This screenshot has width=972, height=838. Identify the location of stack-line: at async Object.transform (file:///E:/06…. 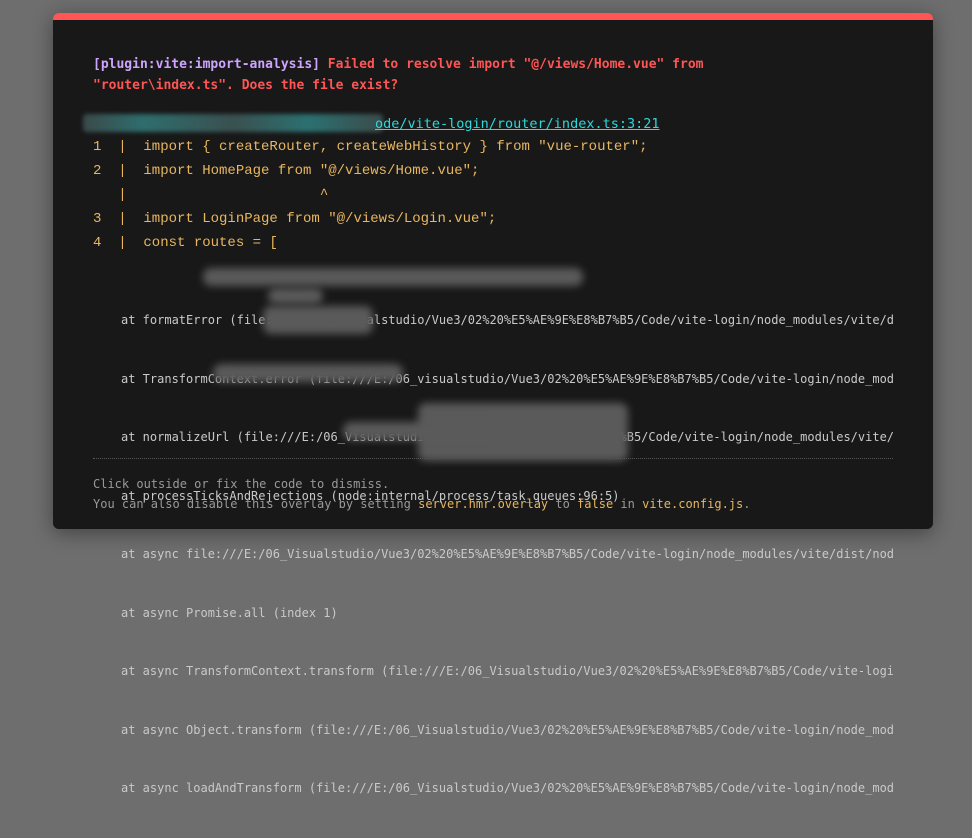
(507, 731).